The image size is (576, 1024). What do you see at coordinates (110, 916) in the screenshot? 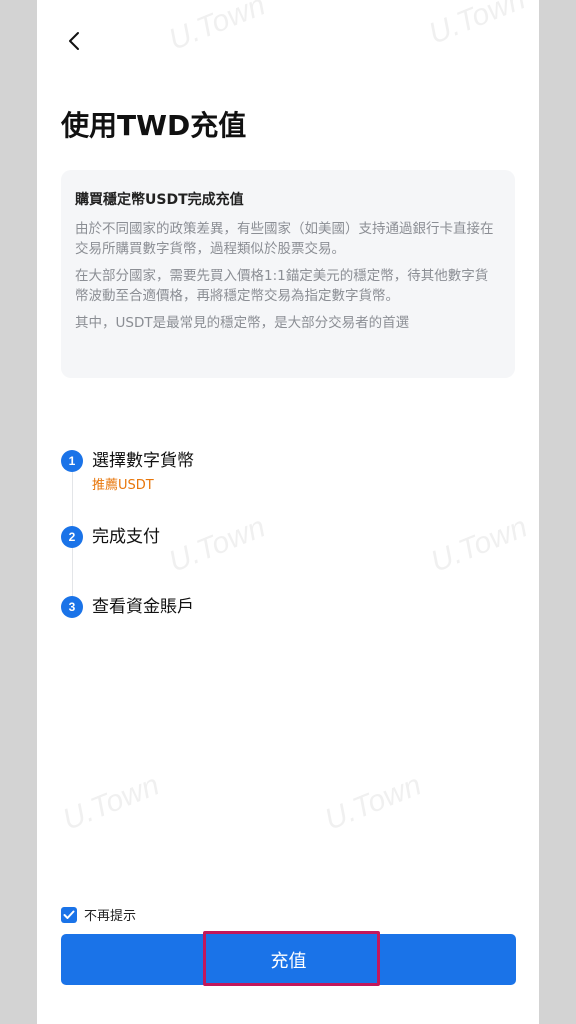
I see `dont-show-again-label: 不再提示` at bounding box center [110, 916].